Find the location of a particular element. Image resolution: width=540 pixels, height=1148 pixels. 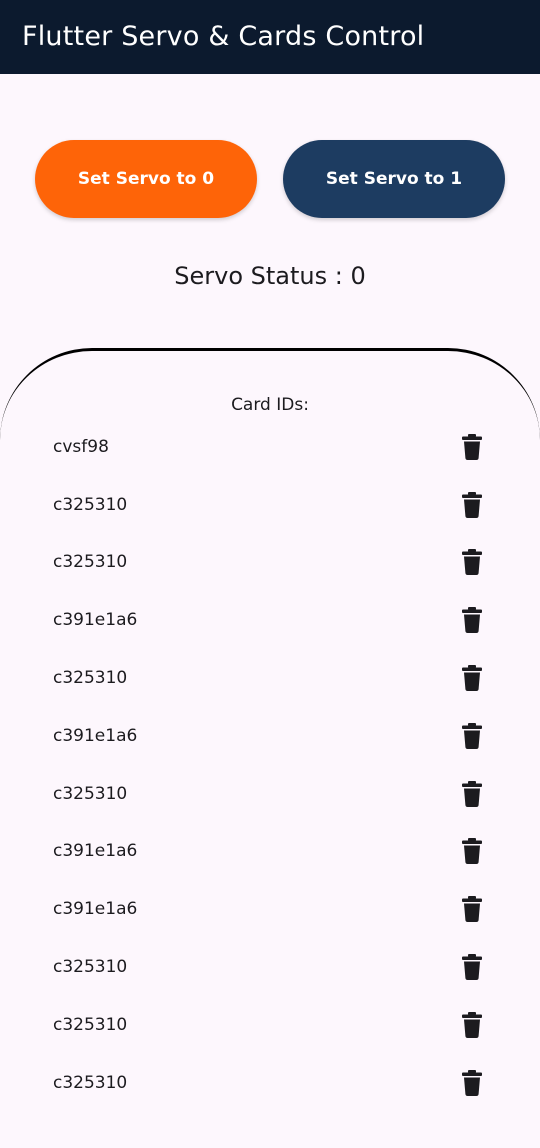

card-id-text: cvsf98 is located at coordinates (81, 446).